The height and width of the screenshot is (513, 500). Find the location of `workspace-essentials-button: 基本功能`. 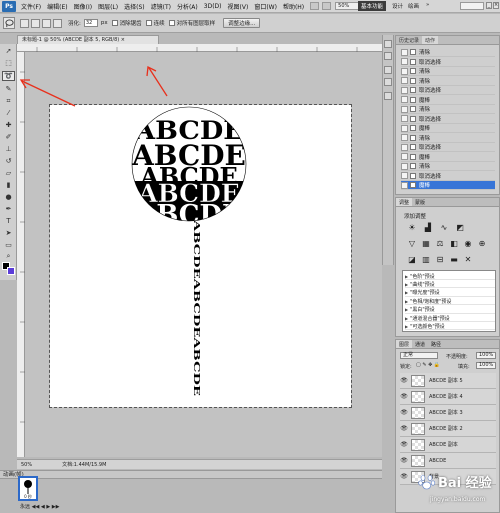

workspace-essentials-button: 基本功能 is located at coordinates (372, 6).